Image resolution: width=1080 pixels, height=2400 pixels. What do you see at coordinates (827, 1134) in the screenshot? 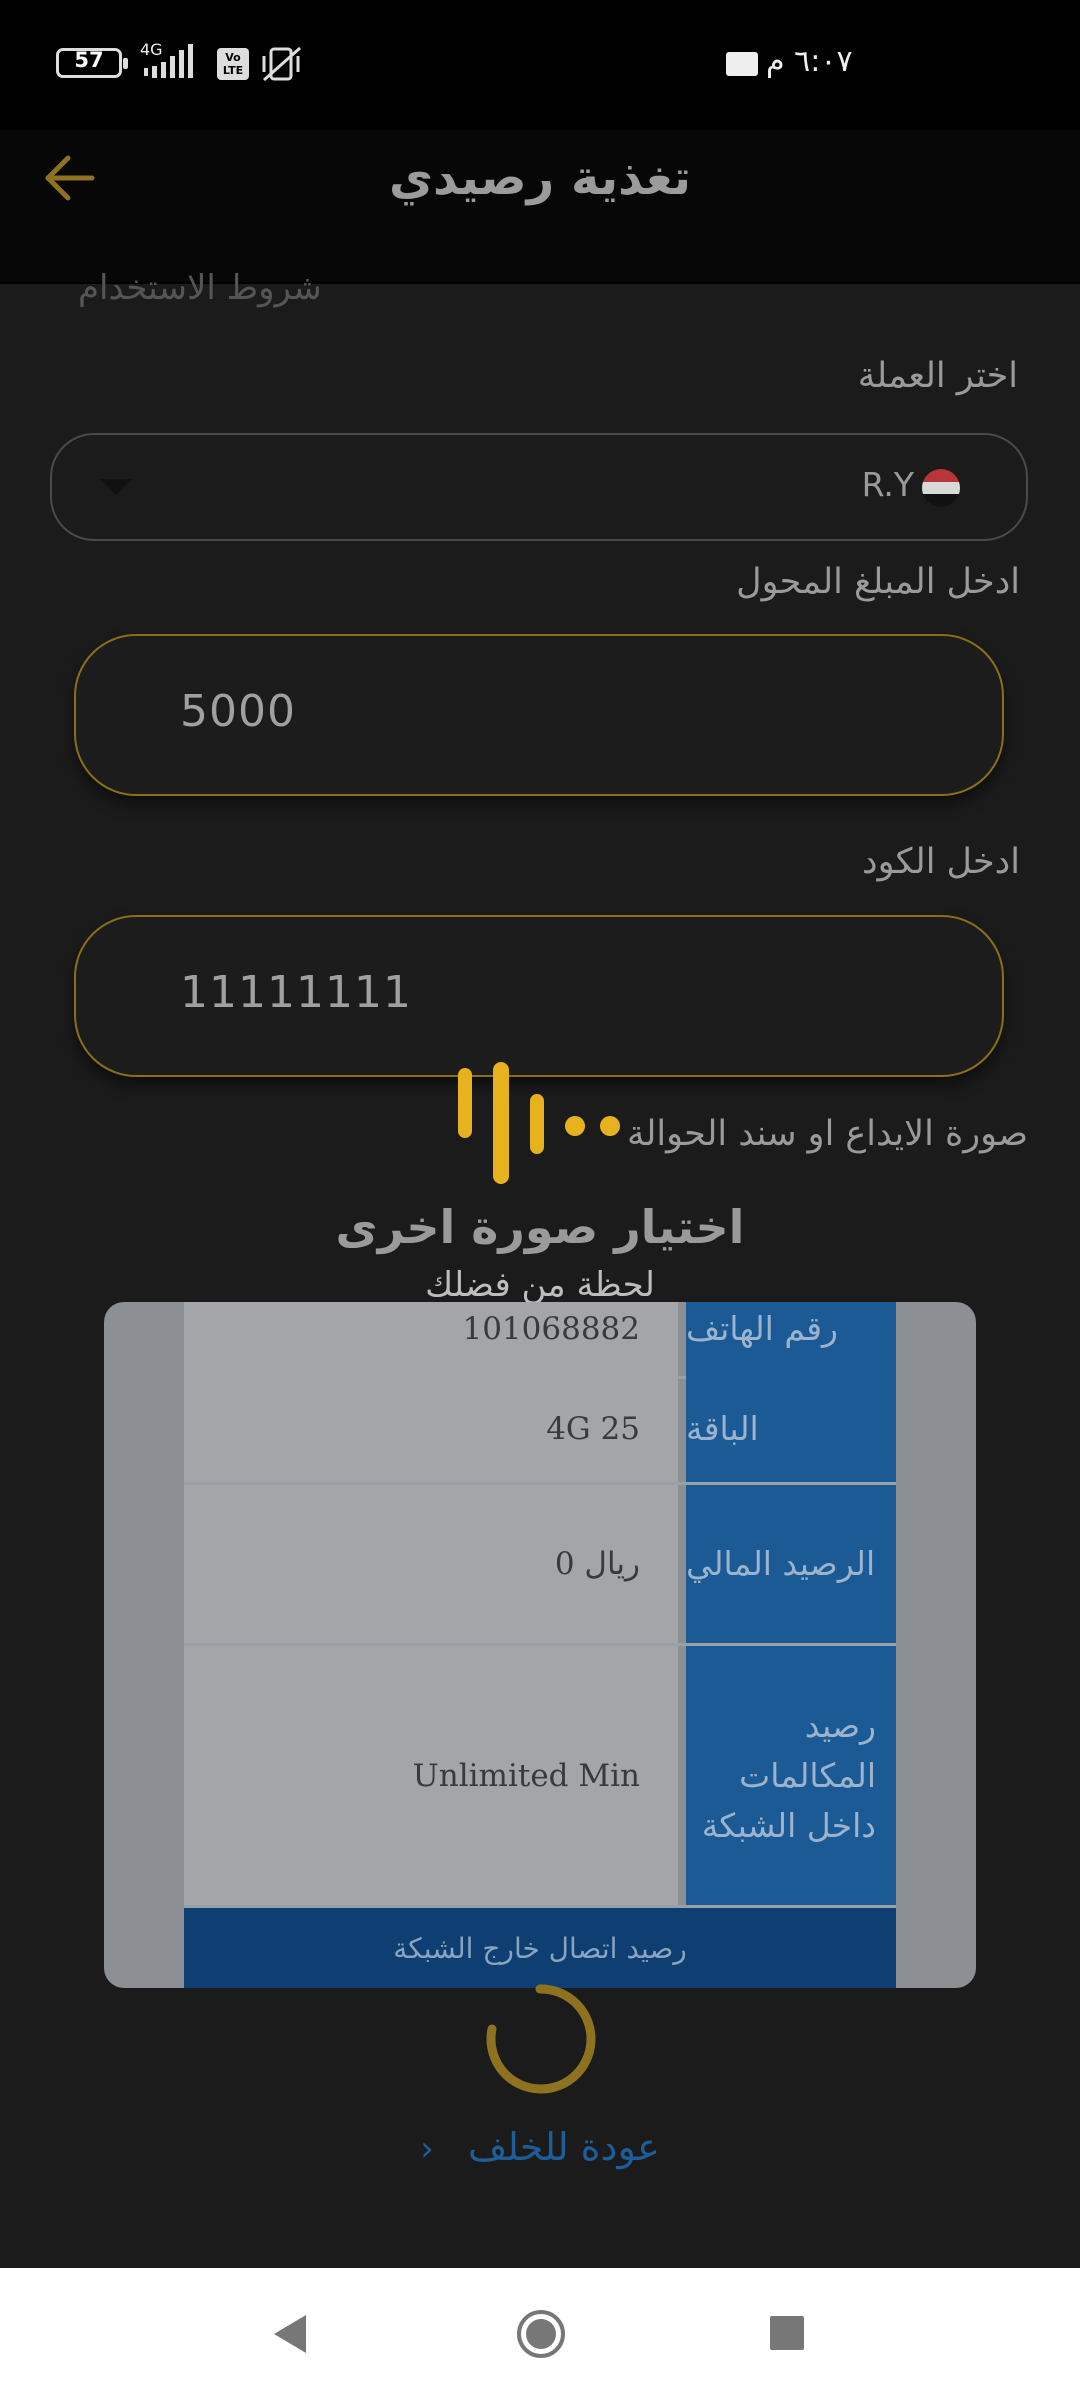
I see `receipt-label: صورة الايداع او سند الحوالة` at bounding box center [827, 1134].